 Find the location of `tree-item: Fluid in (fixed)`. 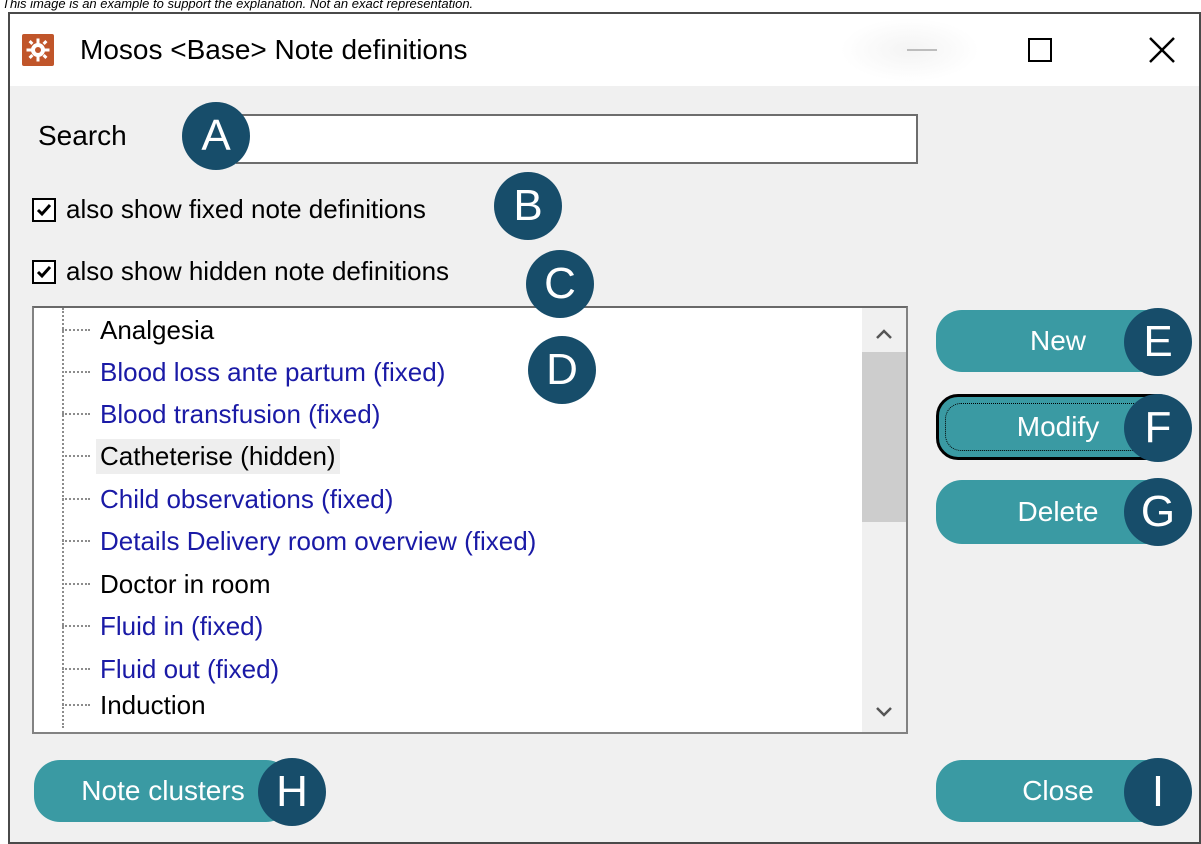

tree-item: Fluid in (fixed) is located at coordinates (164, 626).